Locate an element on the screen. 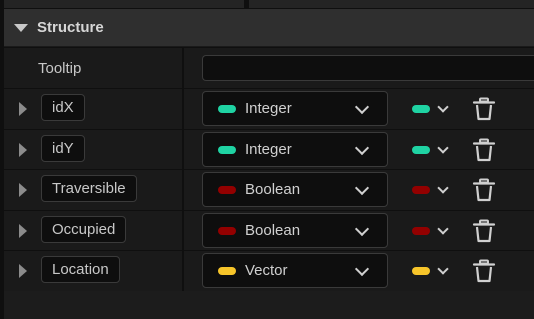  section-title: Structure is located at coordinates (70, 27).